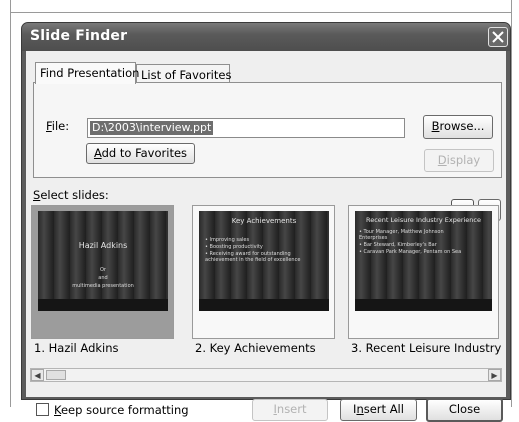 The width and height of the screenshot is (519, 422). I want to click on slide-title: Key Achievements, so click(264, 221).